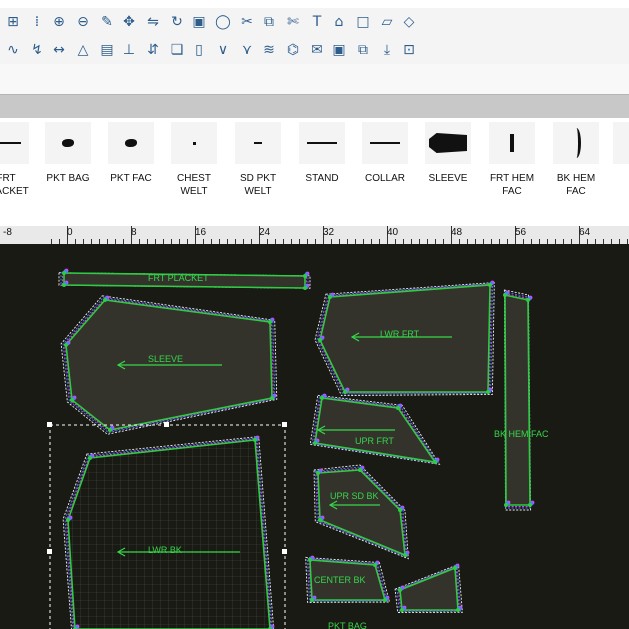  I want to click on piece-label: FRT PLACKET, so click(14, 185).